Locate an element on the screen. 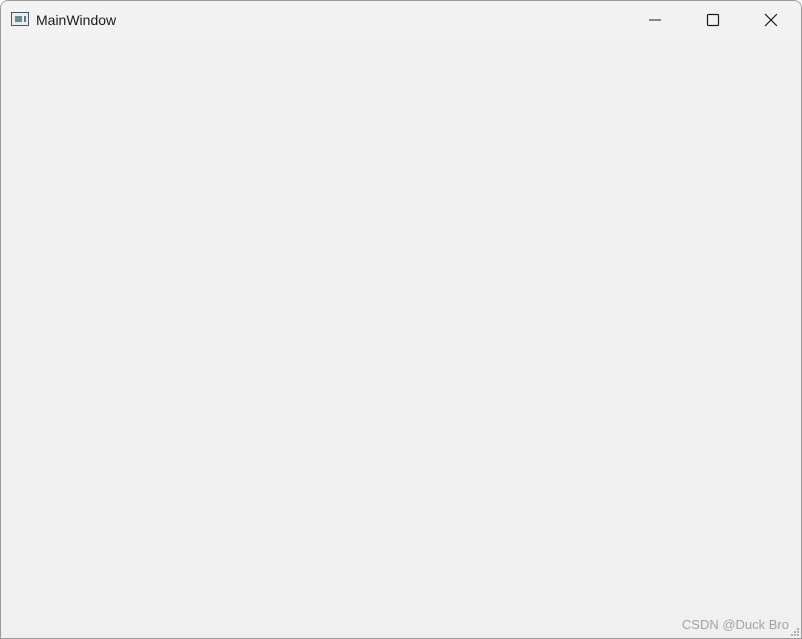 This screenshot has width=802, height=639. maximize-icon is located at coordinates (713, 20).